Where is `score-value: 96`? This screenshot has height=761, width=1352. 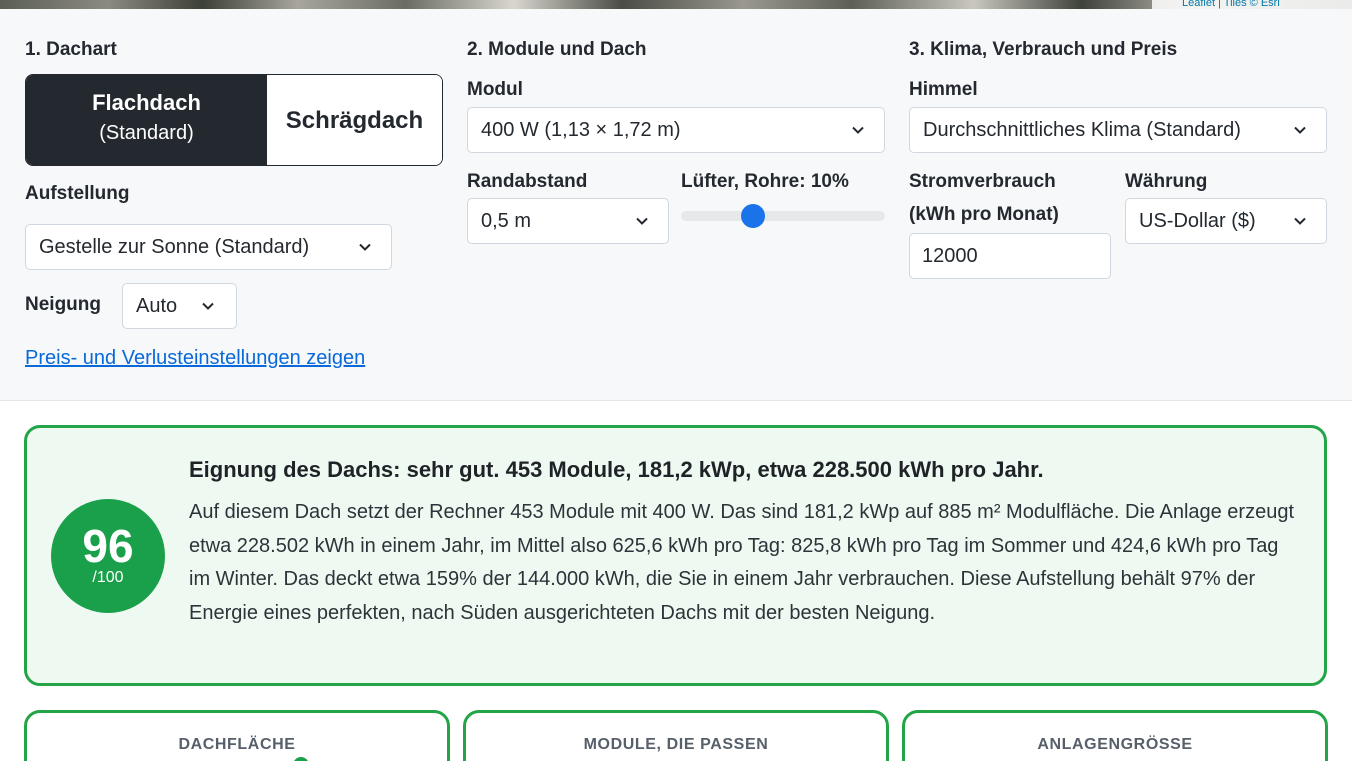 score-value: 96 is located at coordinates (108, 546).